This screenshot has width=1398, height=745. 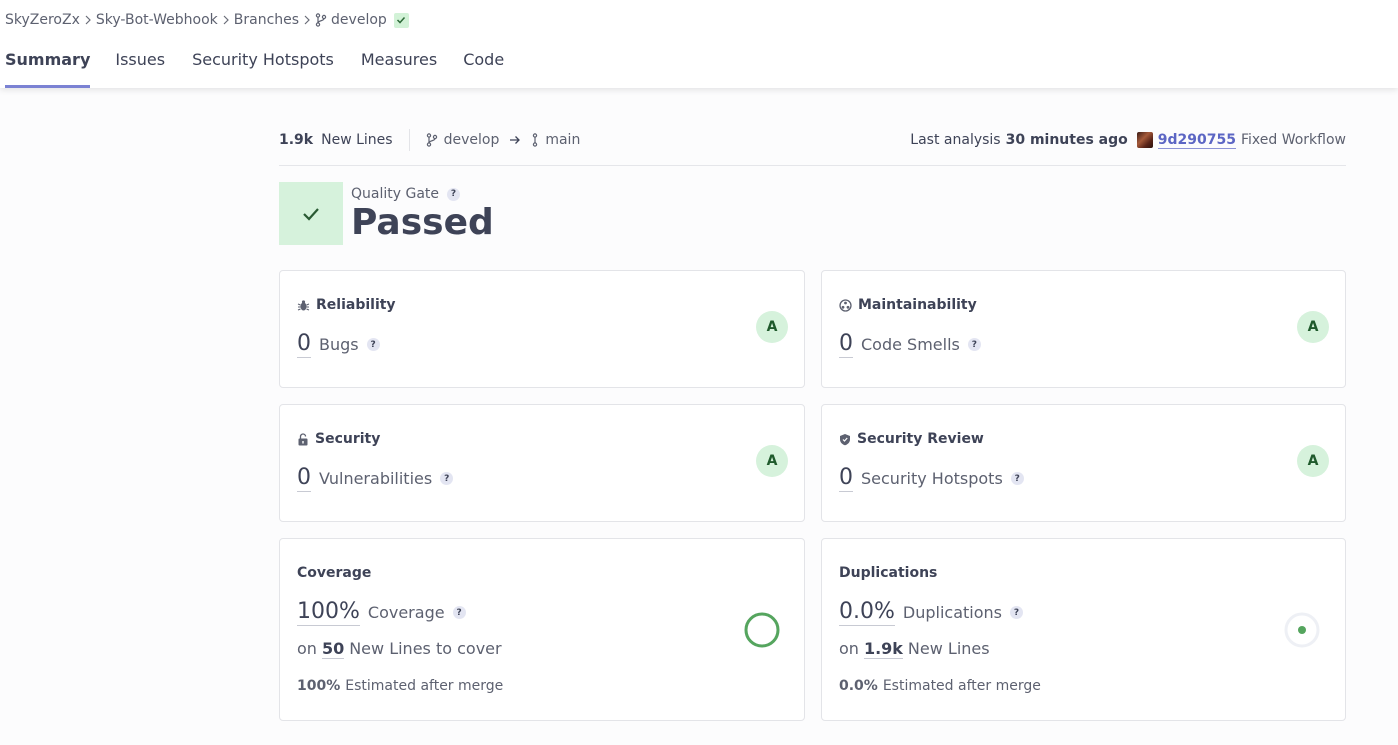 I want to click on security-review-title: Security Review, so click(x=911, y=439).